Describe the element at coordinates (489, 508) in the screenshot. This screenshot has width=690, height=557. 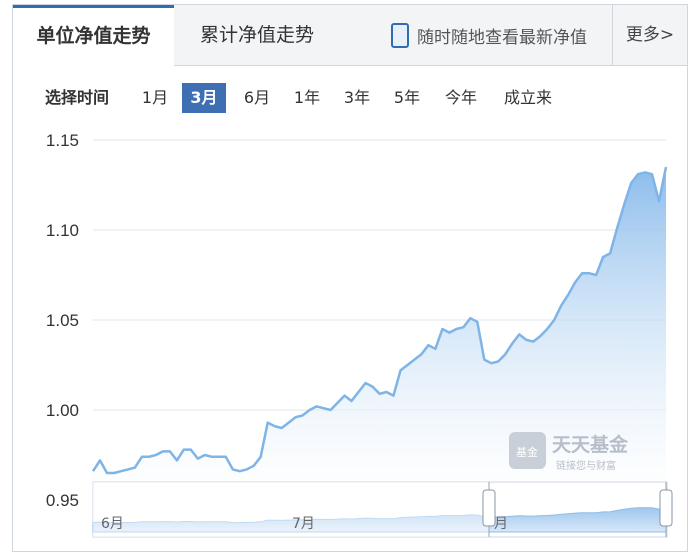
I see `navigator-left-handle` at that location.